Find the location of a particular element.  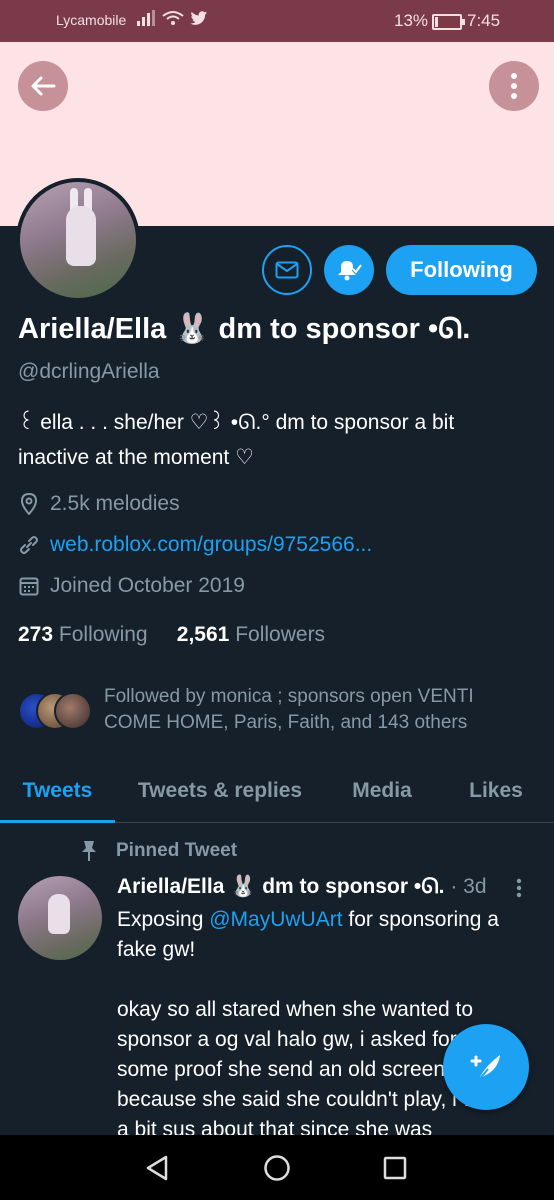

followers-label: Followers is located at coordinates (280, 634).